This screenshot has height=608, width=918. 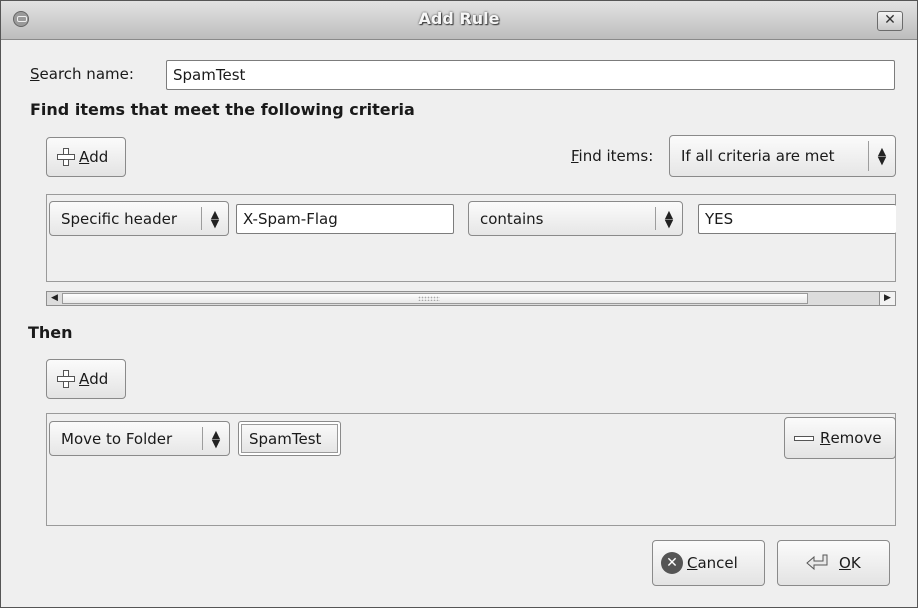 What do you see at coordinates (289, 438) in the screenshot?
I see `folder-chooser-button: SpamTest` at bounding box center [289, 438].